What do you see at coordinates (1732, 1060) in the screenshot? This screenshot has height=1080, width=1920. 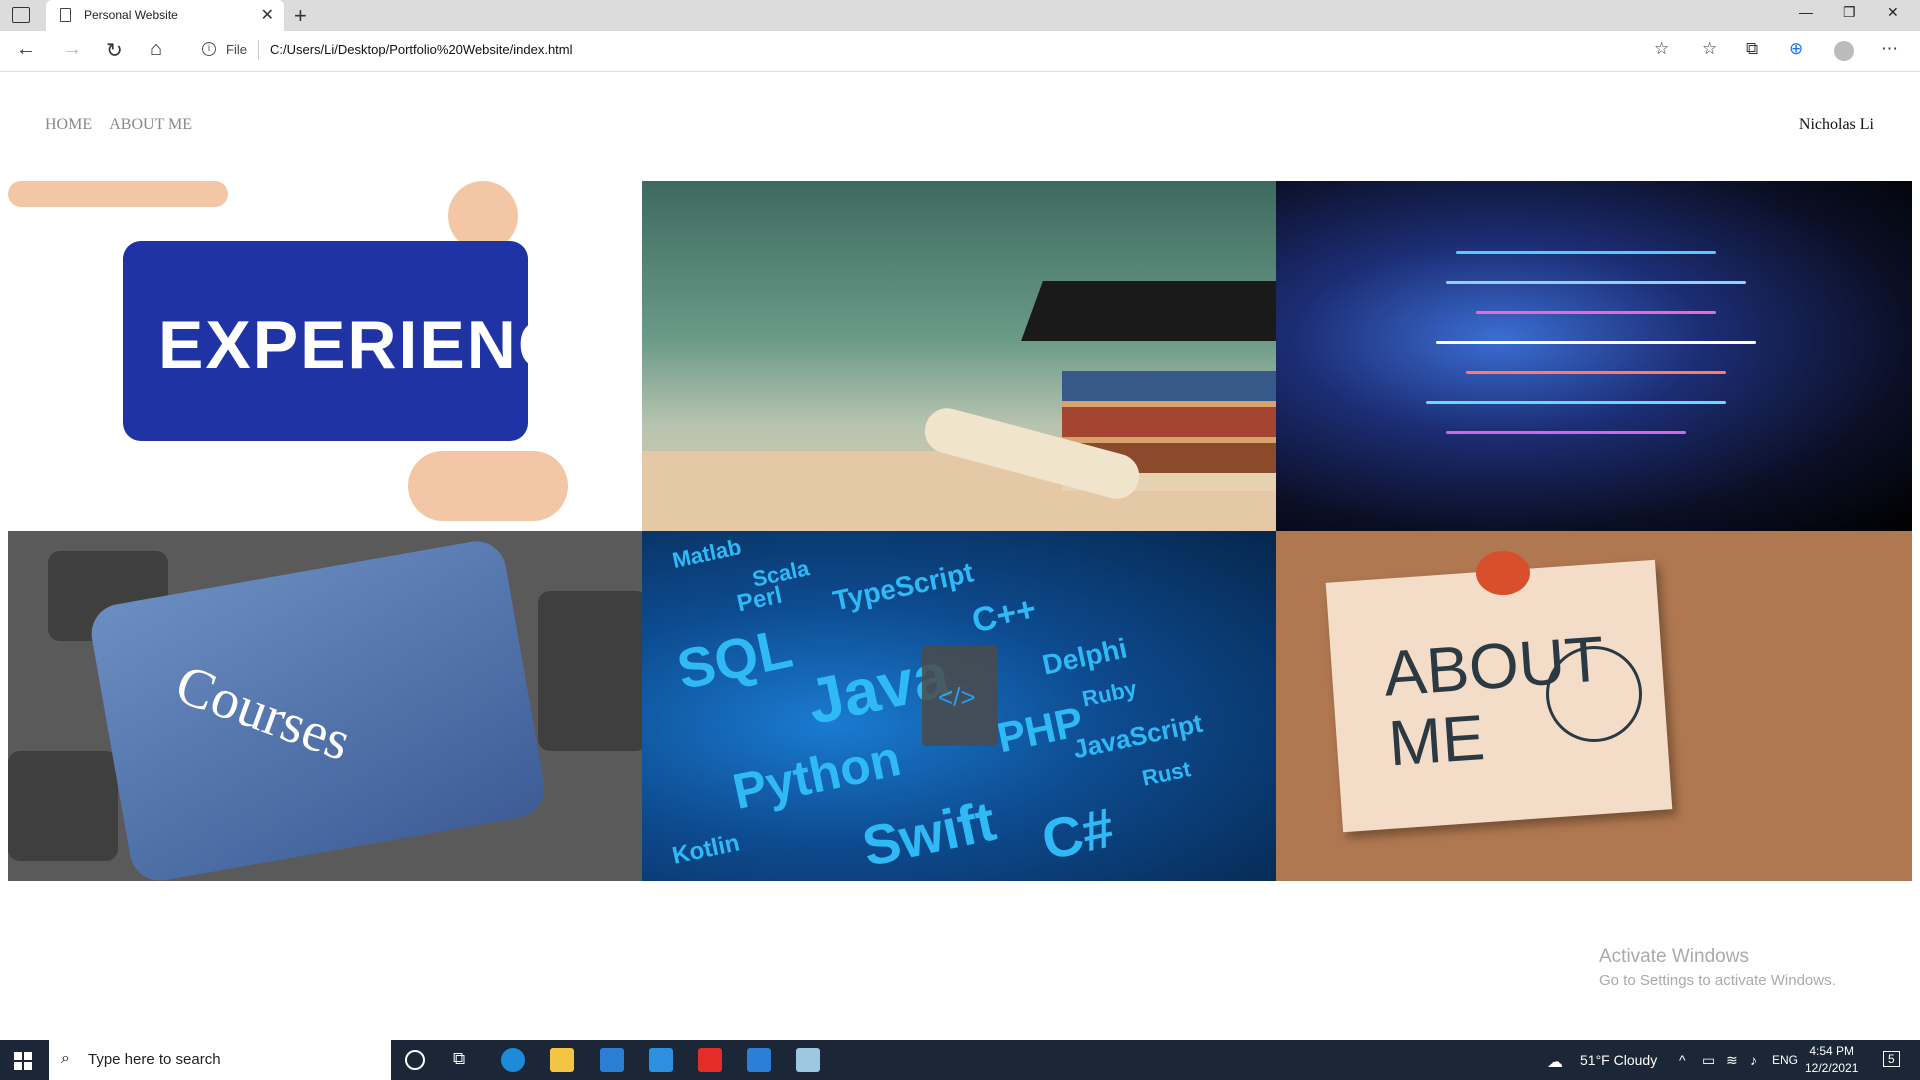 I see `network-icon: ≋` at bounding box center [1732, 1060].